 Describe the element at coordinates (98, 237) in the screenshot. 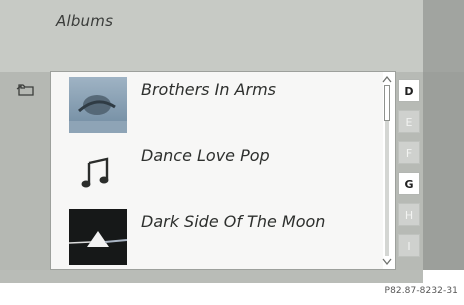

I see `album-cover-dark-side` at that location.